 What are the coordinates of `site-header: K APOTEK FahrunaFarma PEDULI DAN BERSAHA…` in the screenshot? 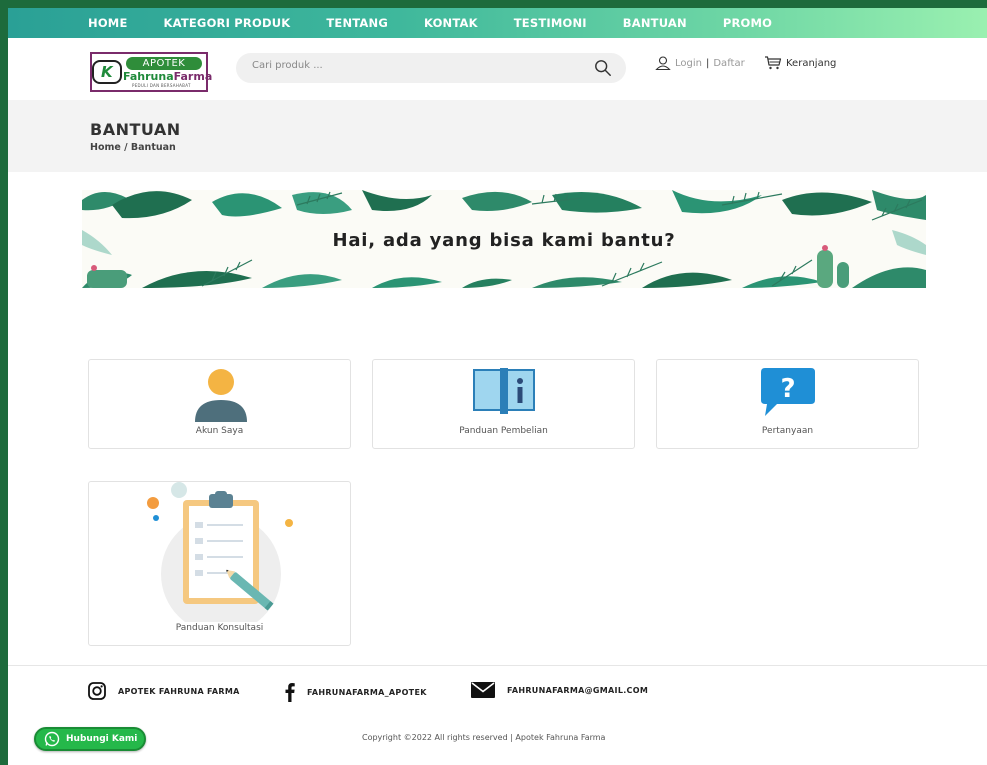 It's located at (497, 69).